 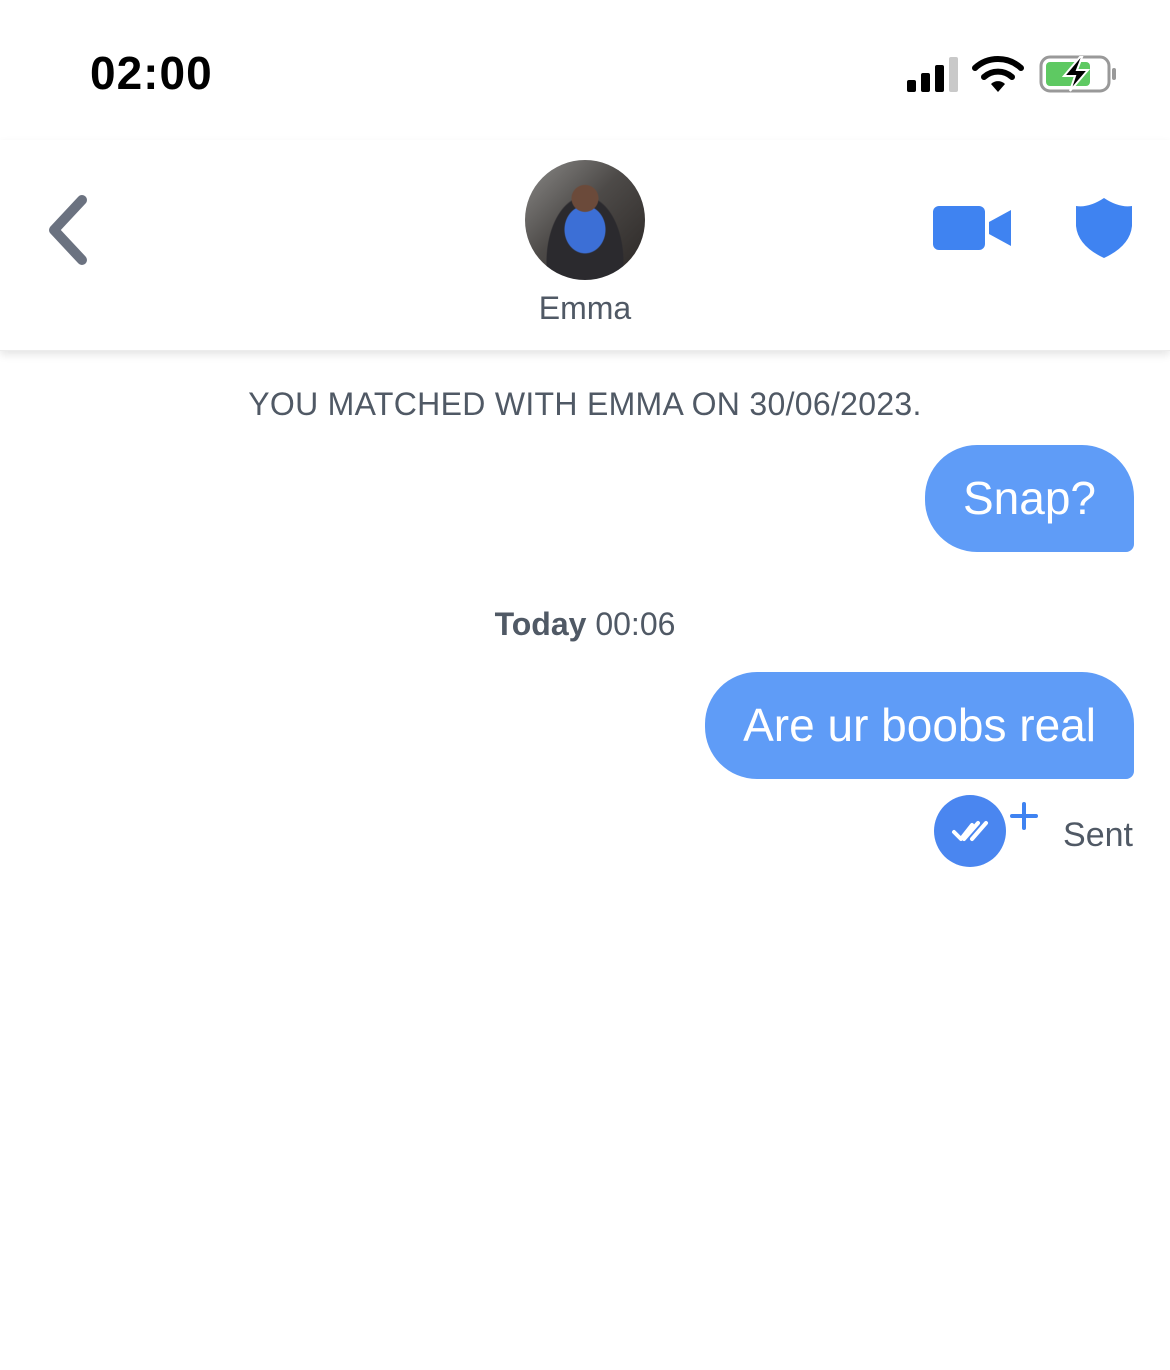 I want to click on read-receipt-button, so click(x=970, y=831).